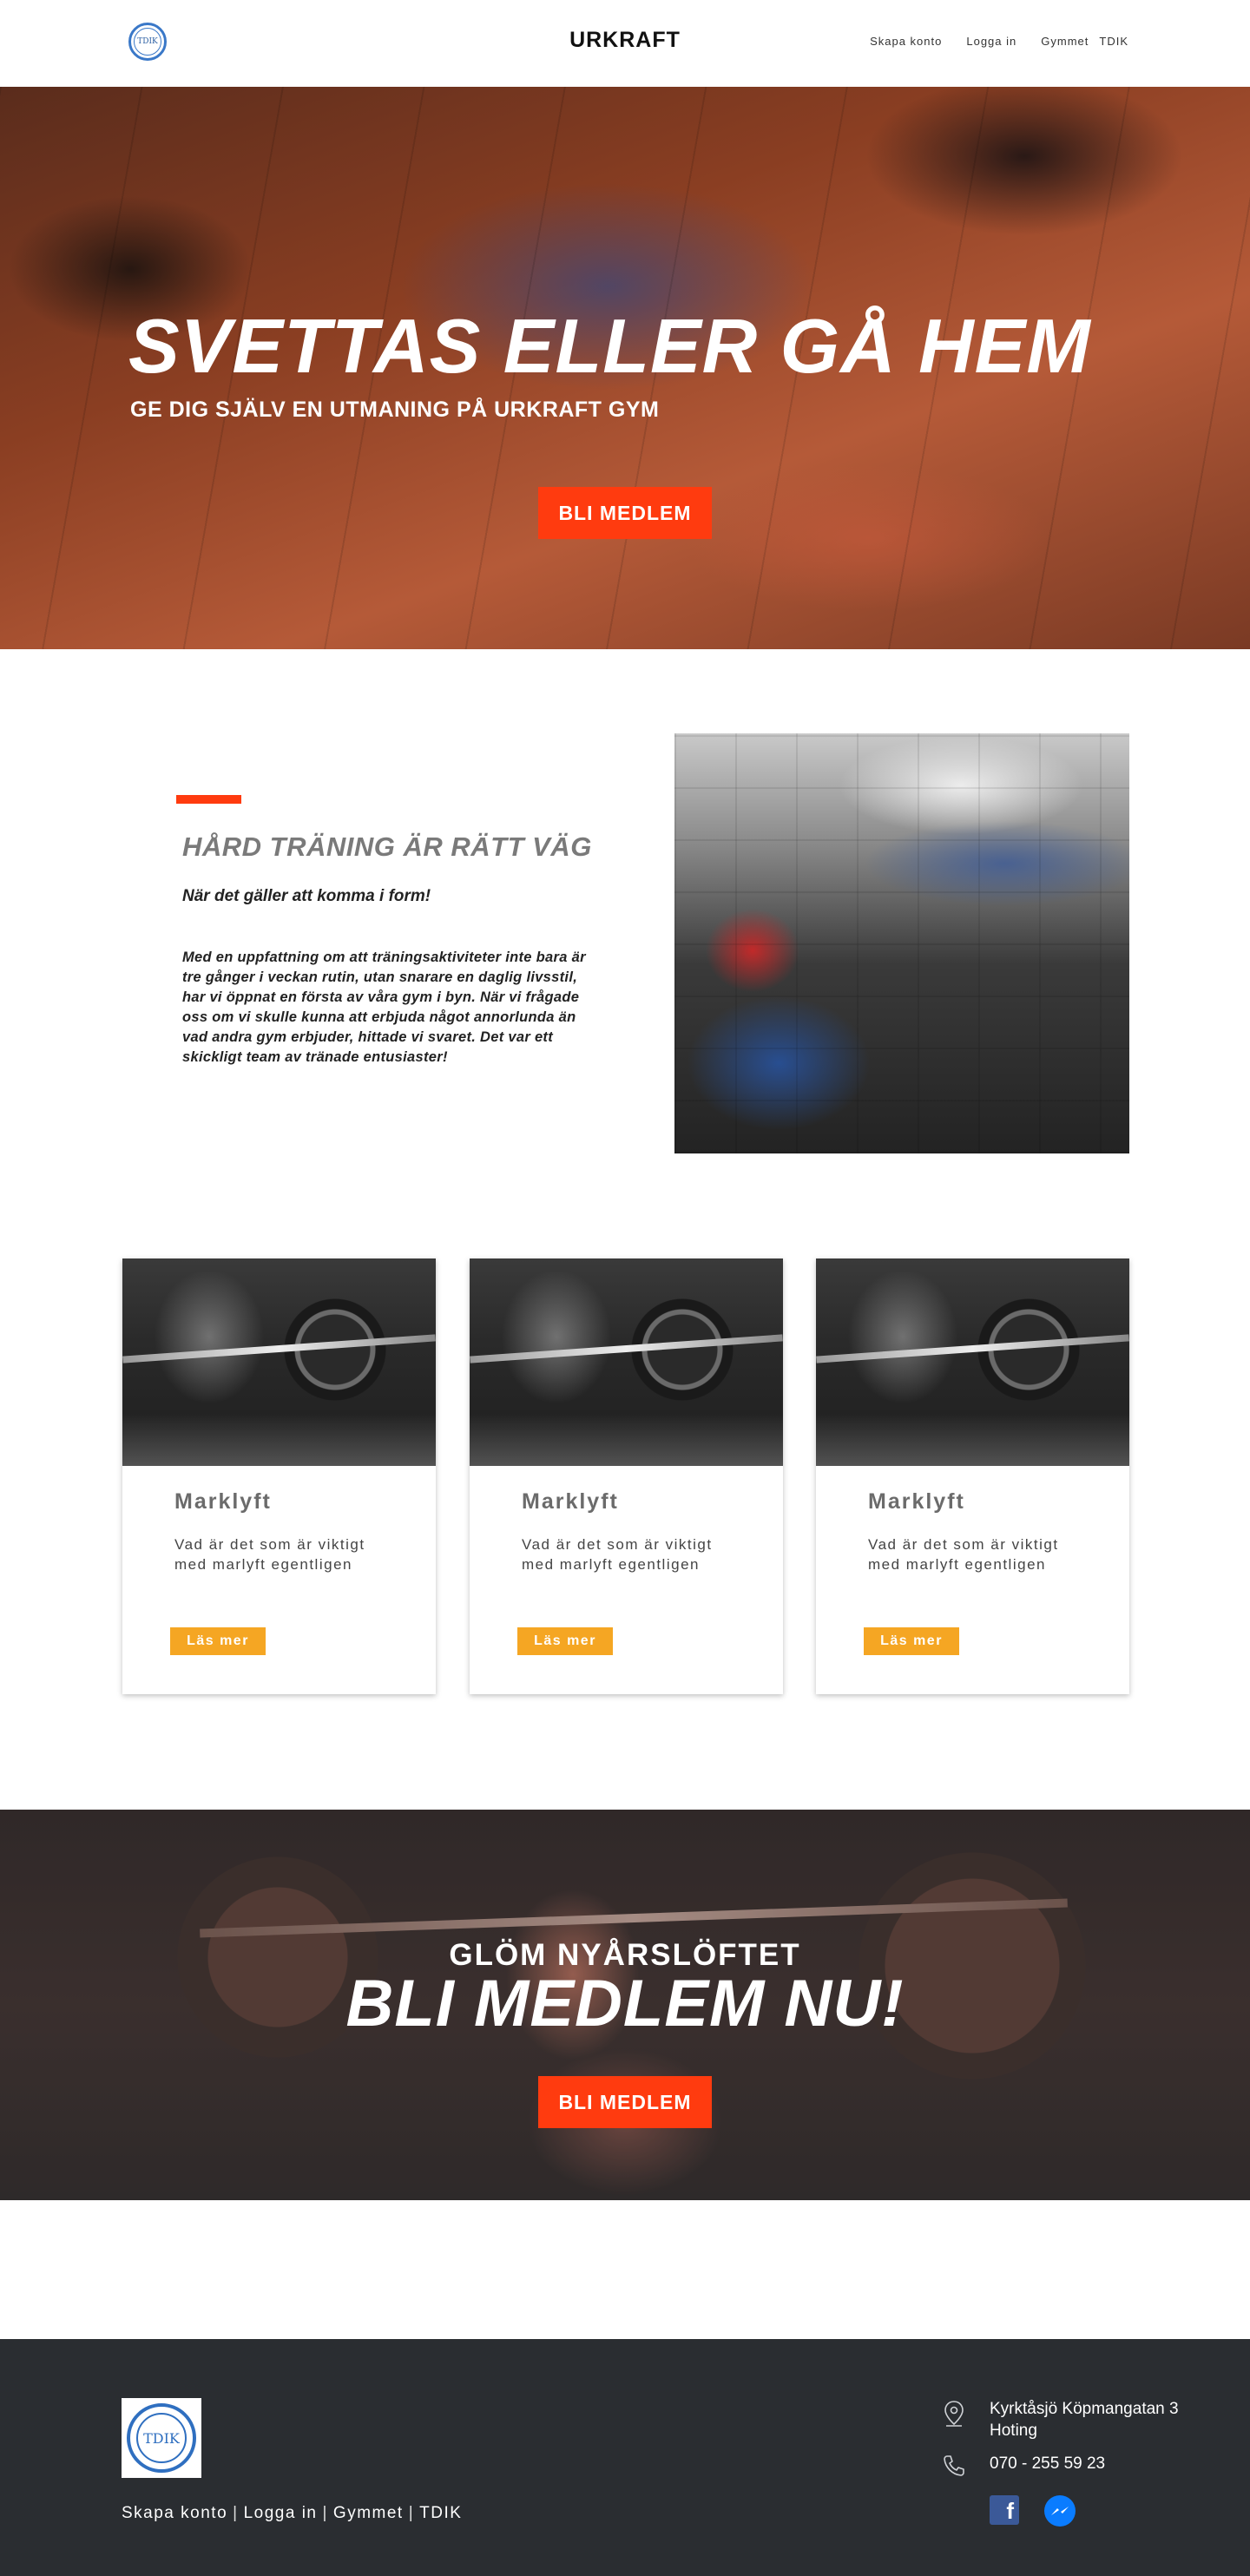 The width and height of the screenshot is (1250, 2576). Describe the element at coordinates (625, 513) in the screenshot. I see `hero-join-button: BLI MEDLEM` at that location.